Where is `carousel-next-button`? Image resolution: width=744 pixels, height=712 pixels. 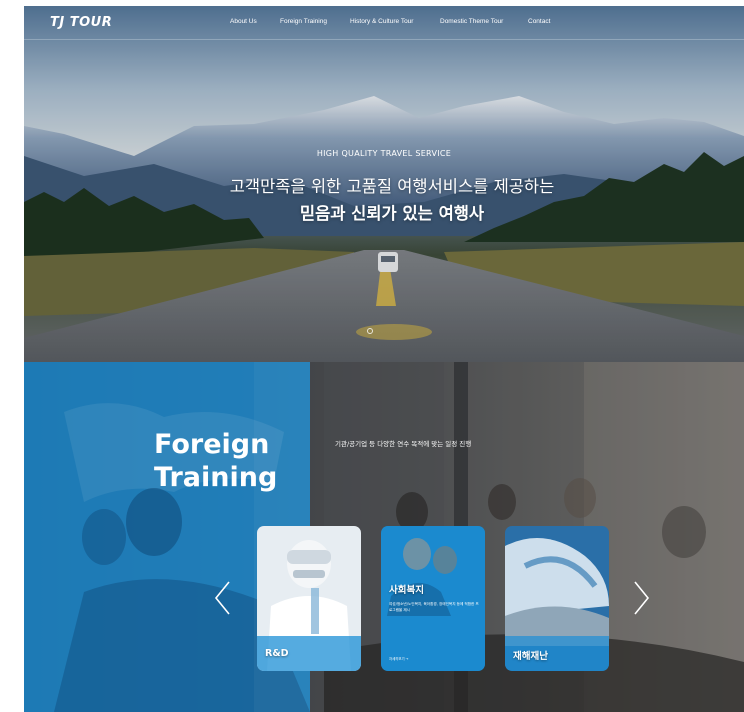
carousel-next-button is located at coordinates (641, 598).